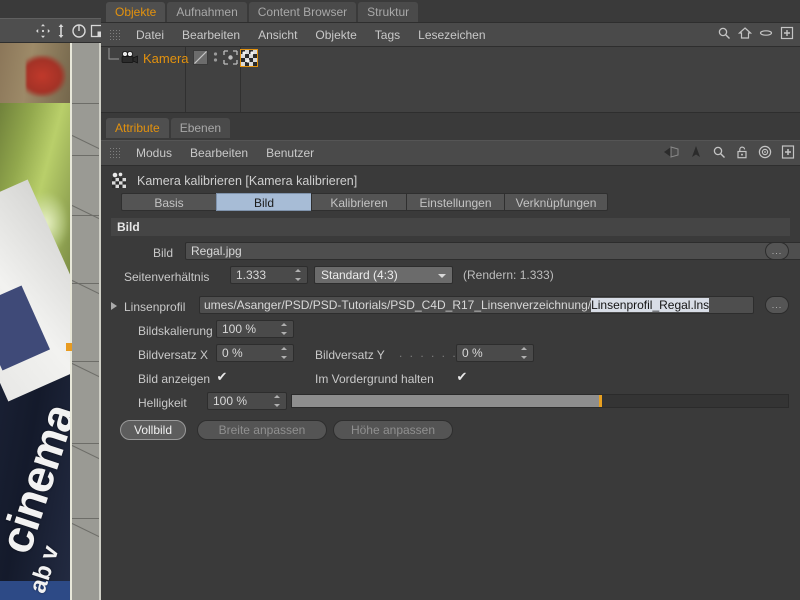  Describe the element at coordinates (175, 331) in the screenshot. I see `label-bildskalierung: Bildskalierung` at that location.